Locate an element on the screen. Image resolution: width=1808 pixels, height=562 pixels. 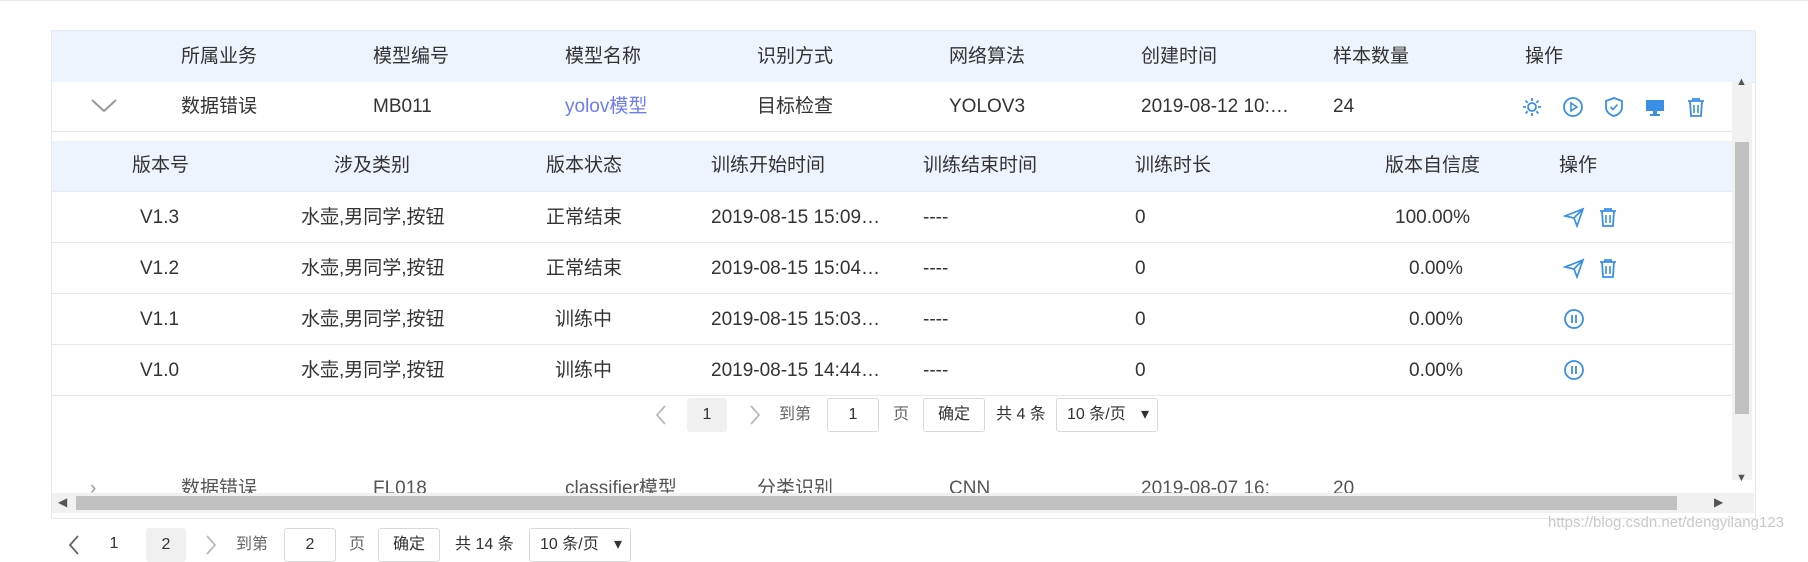
version-cell: V1.2 is located at coordinates (160, 268).